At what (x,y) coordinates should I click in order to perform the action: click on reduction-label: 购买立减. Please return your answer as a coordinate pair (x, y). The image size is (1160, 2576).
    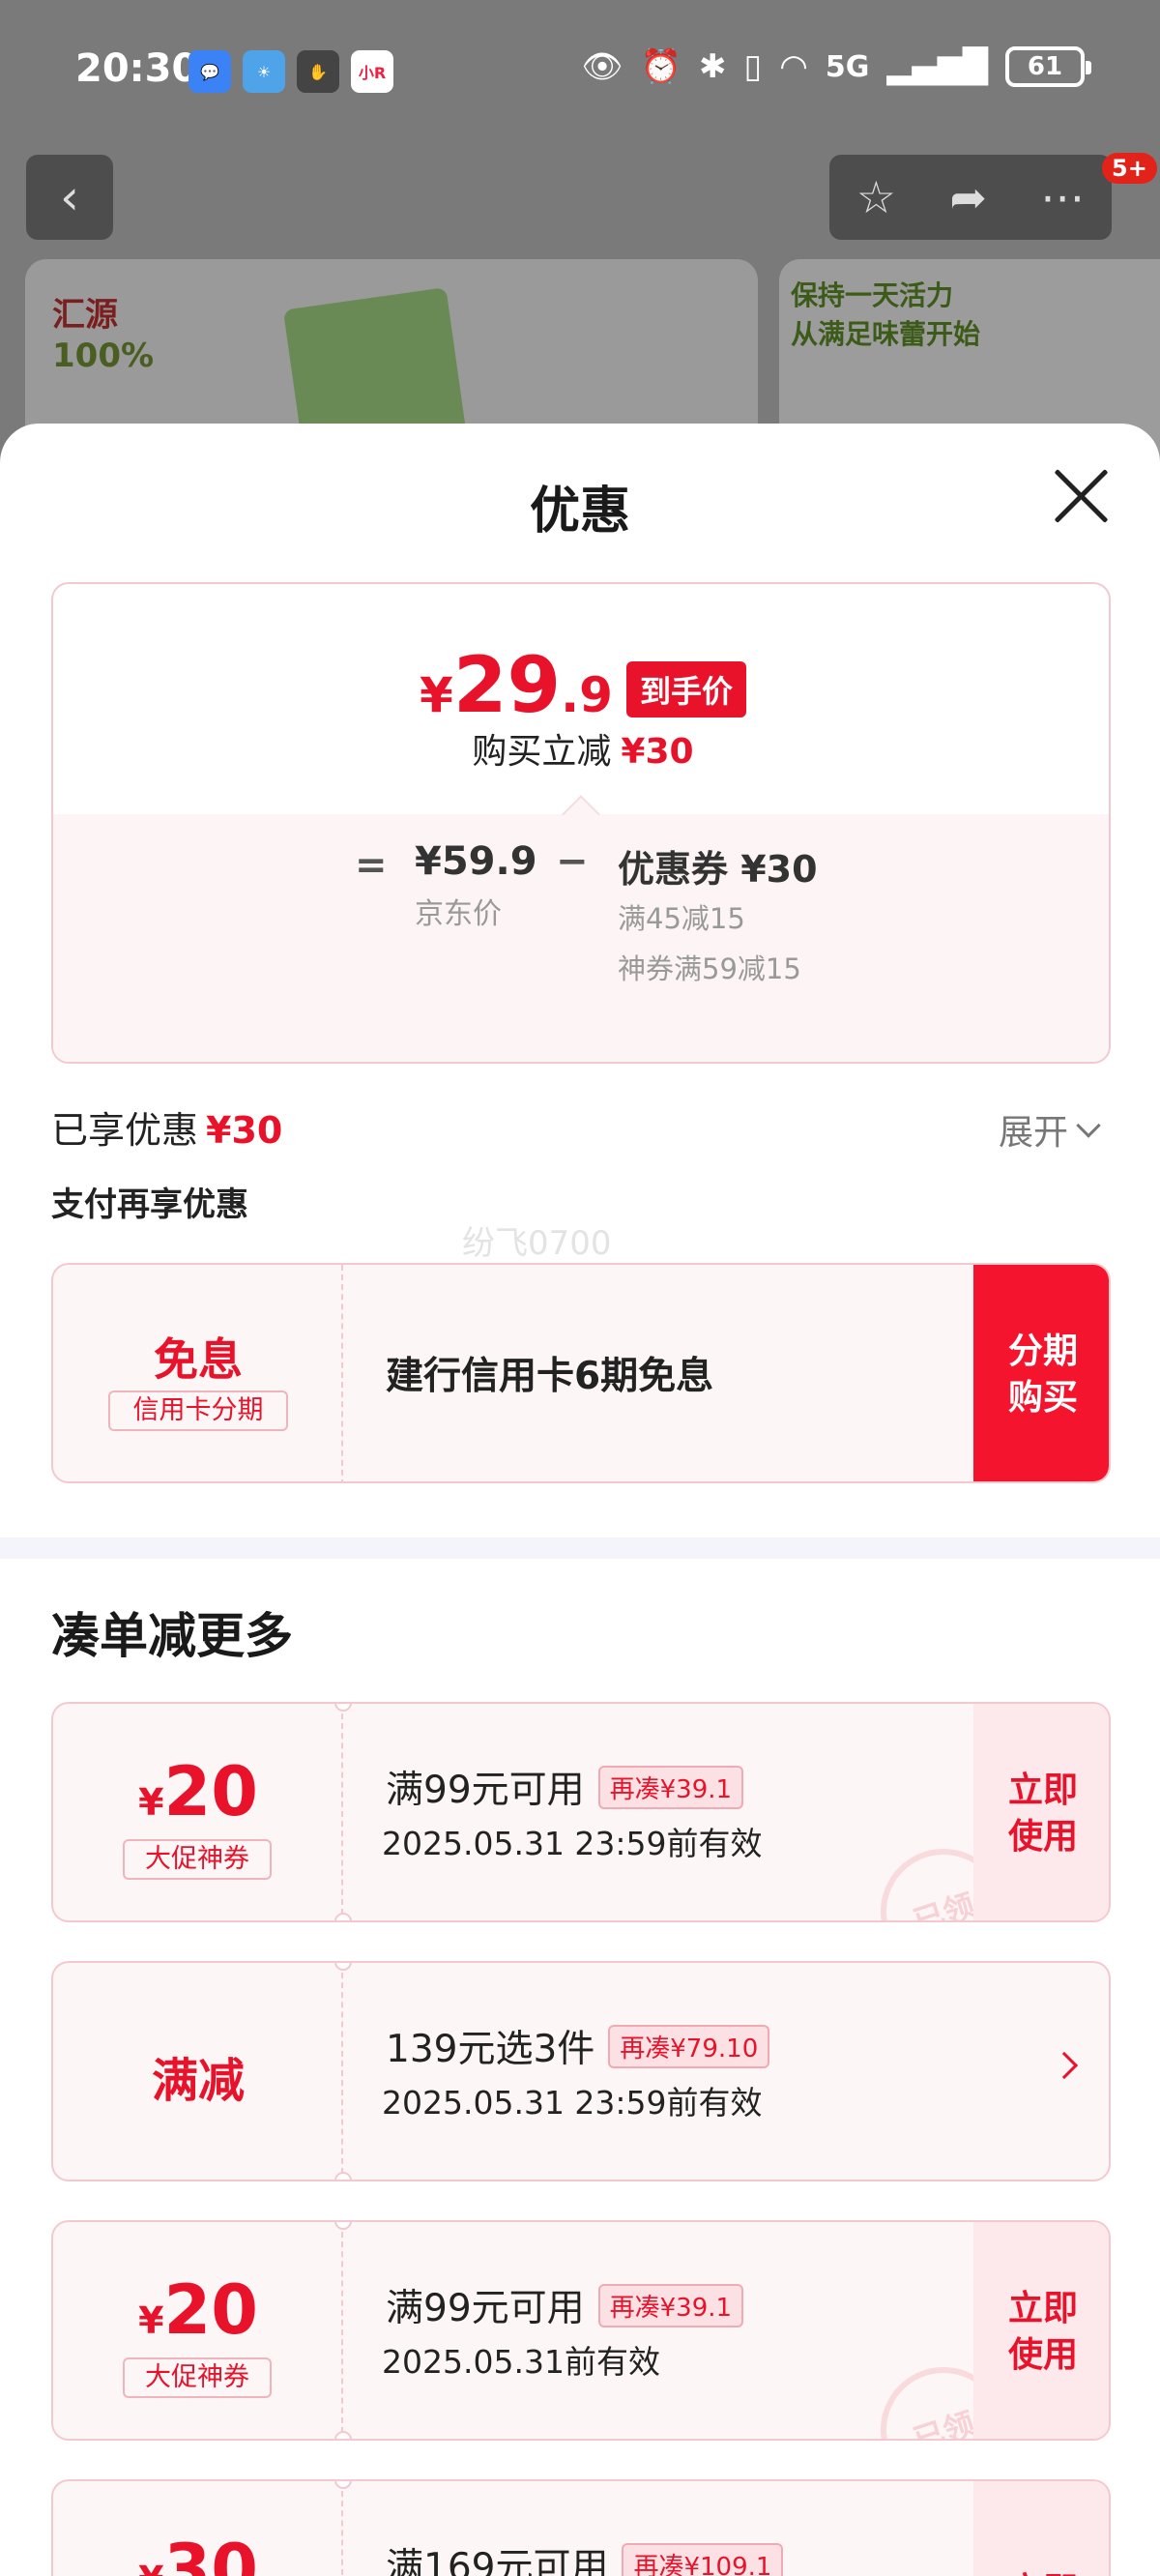
    Looking at the image, I should click on (542, 752).